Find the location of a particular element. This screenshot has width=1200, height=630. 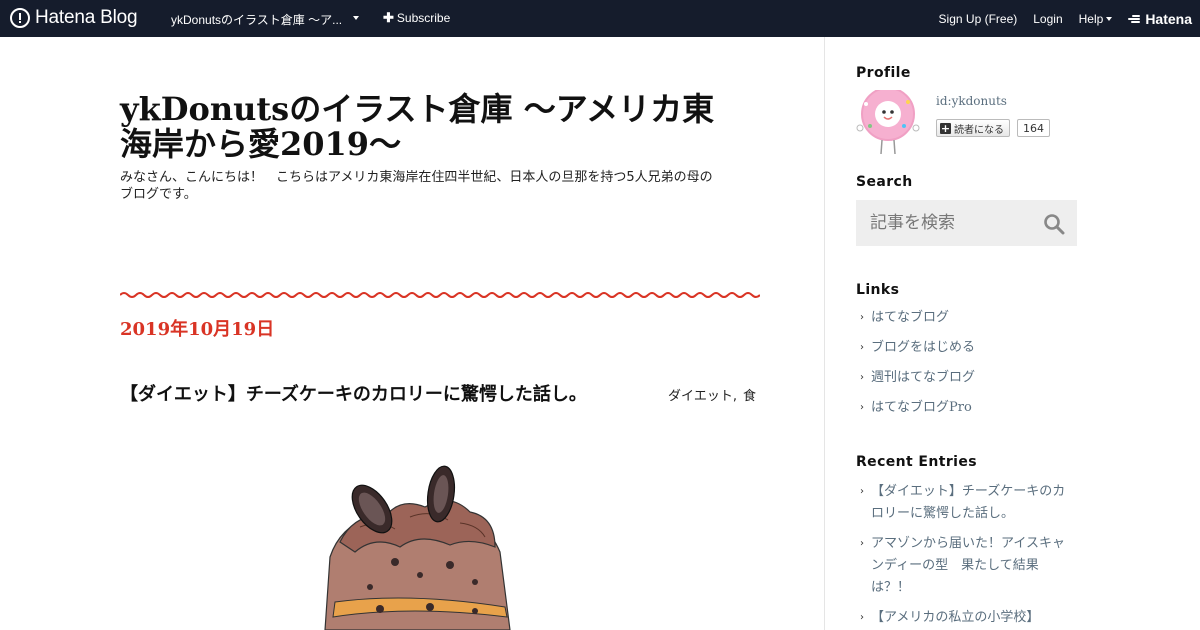

links-heading: Links is located at coordinates (878, 290).